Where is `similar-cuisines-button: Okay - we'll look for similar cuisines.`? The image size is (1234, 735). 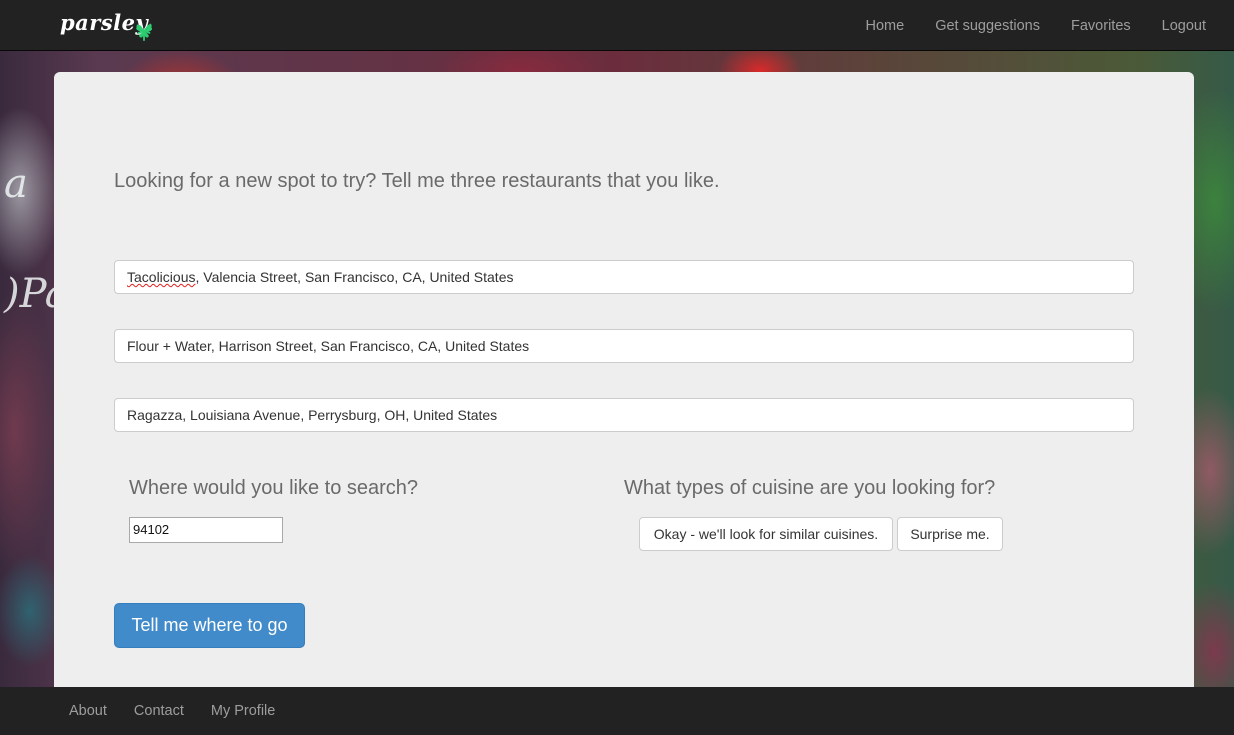
similar-cuisines-button: Okay - we'll look for similar cuisines. is located at coordinates (766, 534).